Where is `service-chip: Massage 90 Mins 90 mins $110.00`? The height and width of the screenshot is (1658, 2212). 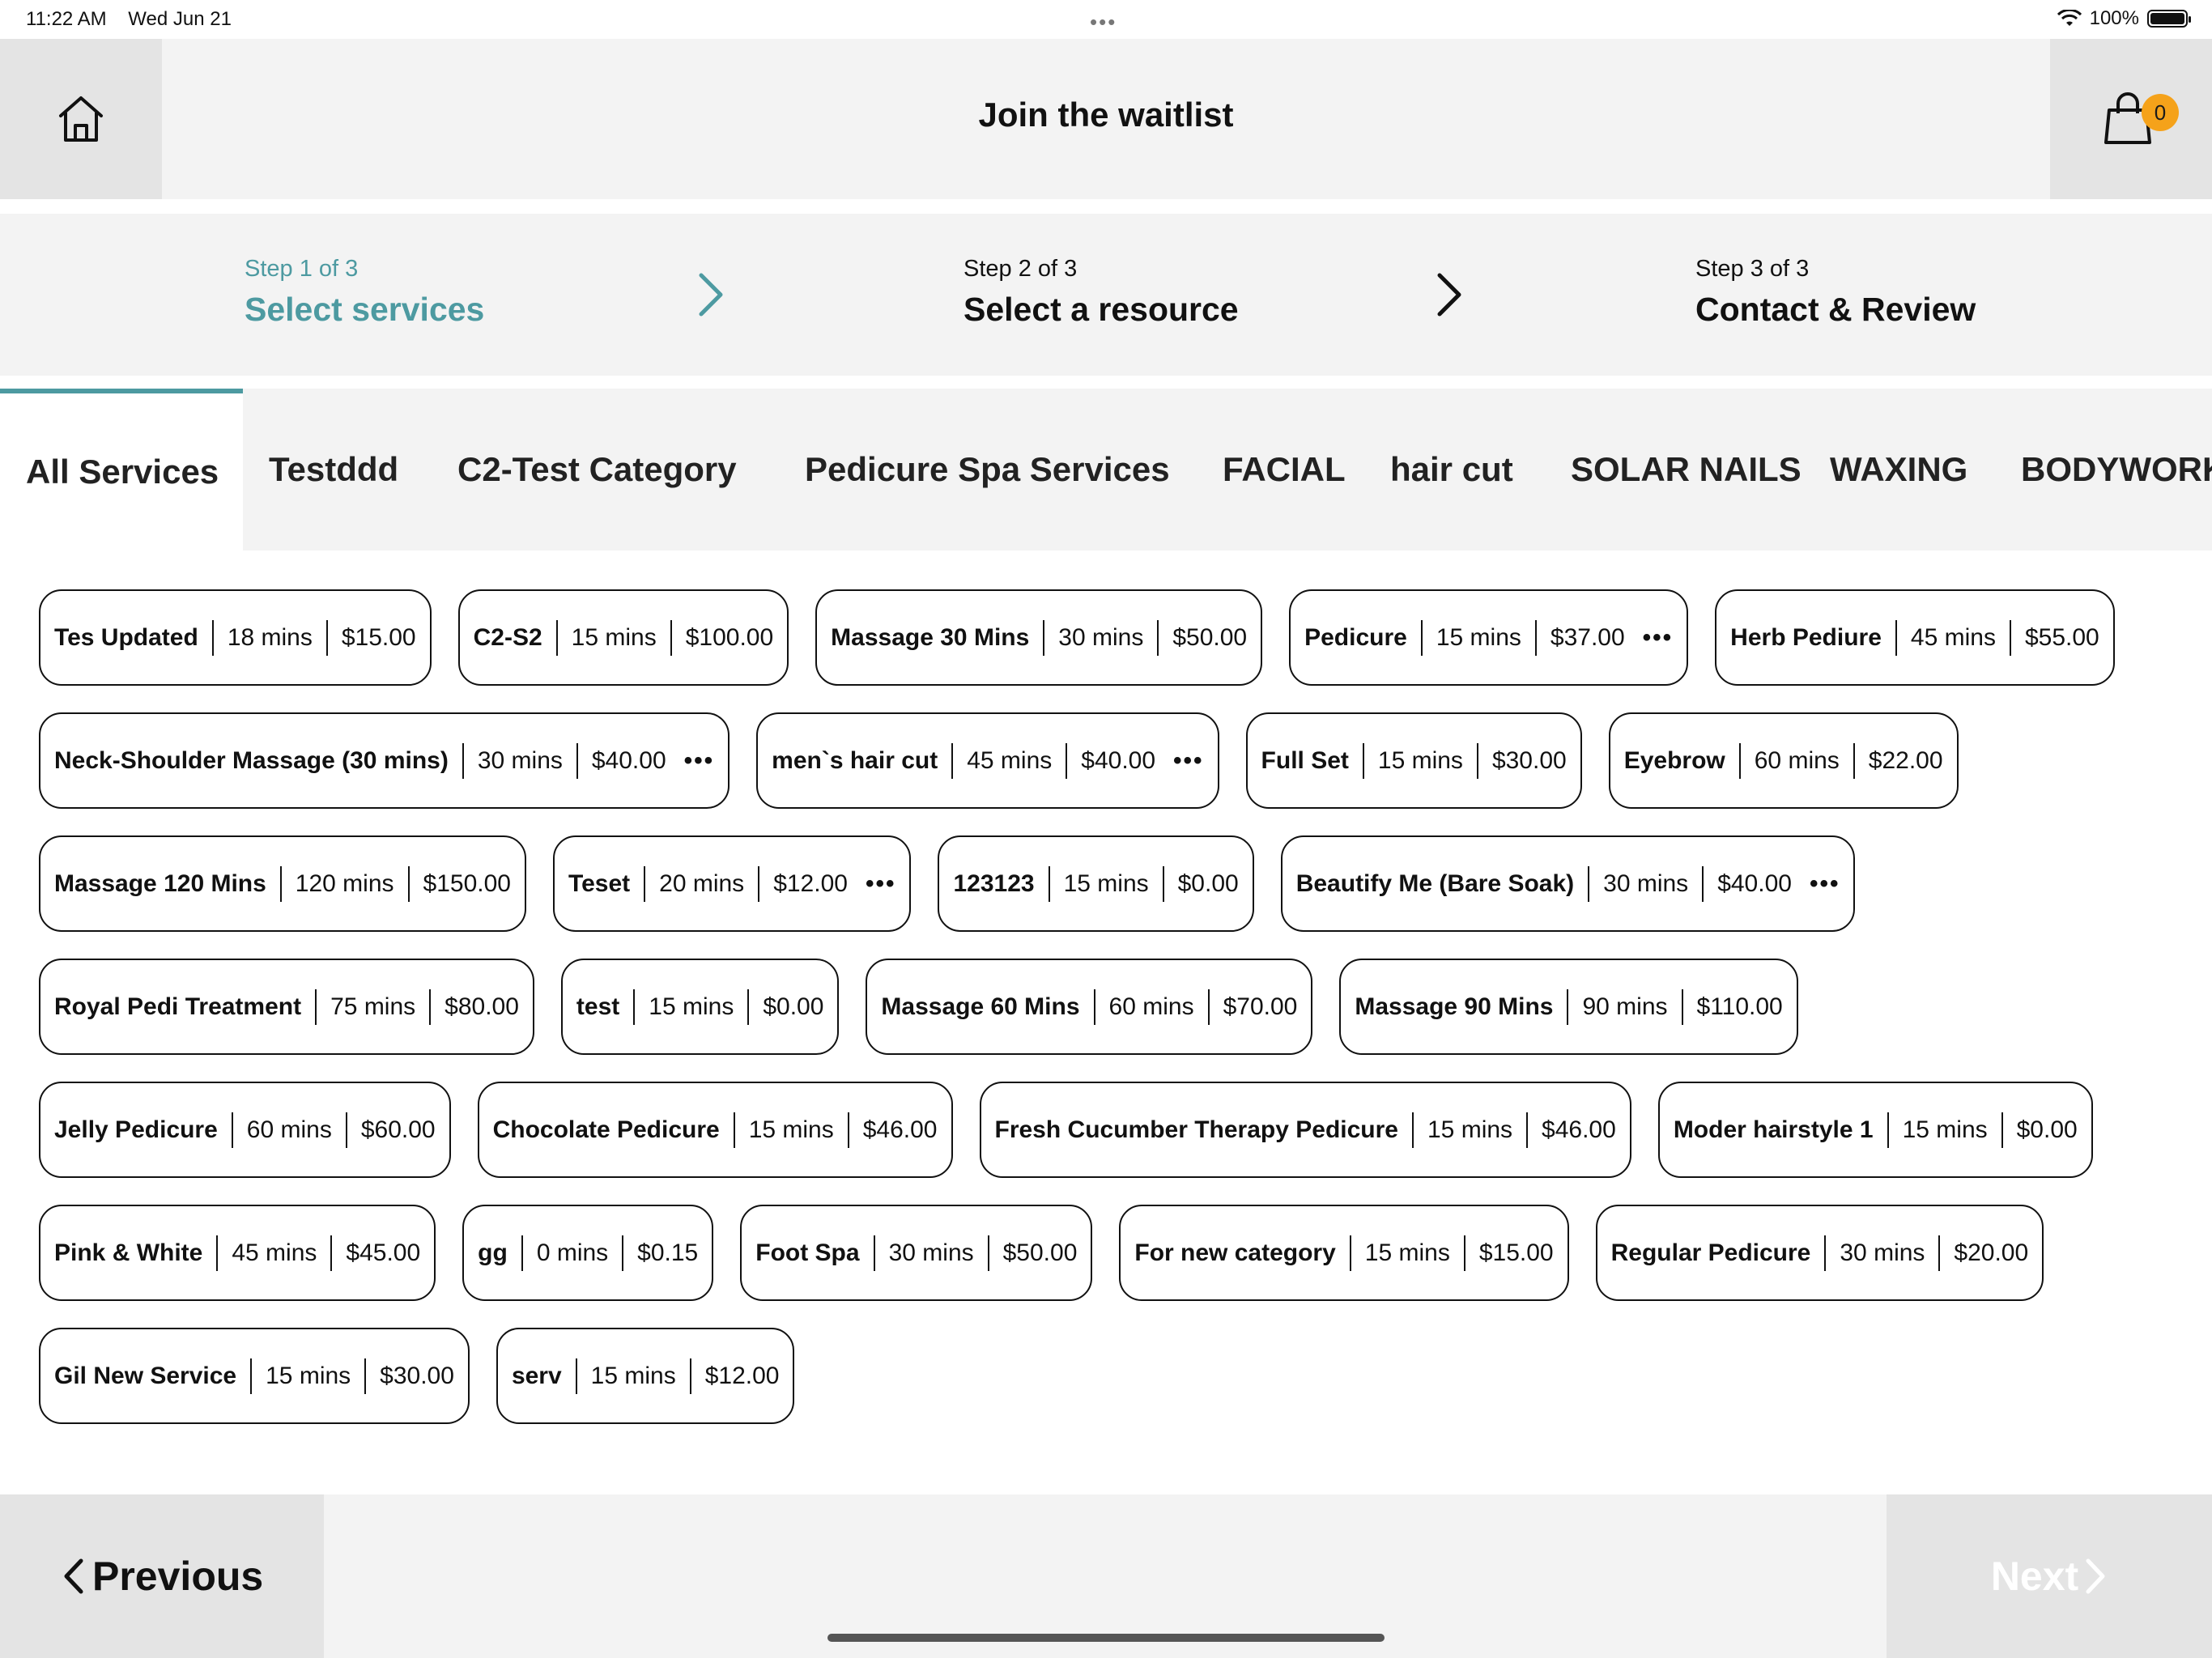 service-chip: Massage 90 Mins 90 mins $110.00 is located at coordinates (1569, 1007).